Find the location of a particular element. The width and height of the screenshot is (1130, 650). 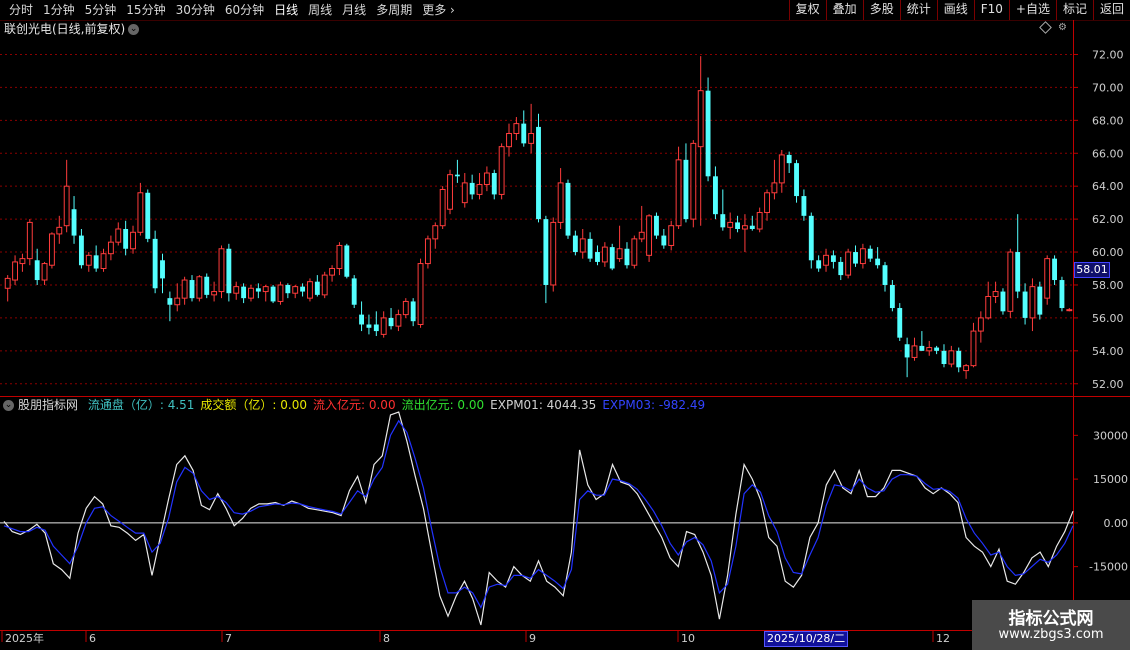

indicator-item-1: 成交额（亿）: 0.00 is located at coordinates (253, 405).